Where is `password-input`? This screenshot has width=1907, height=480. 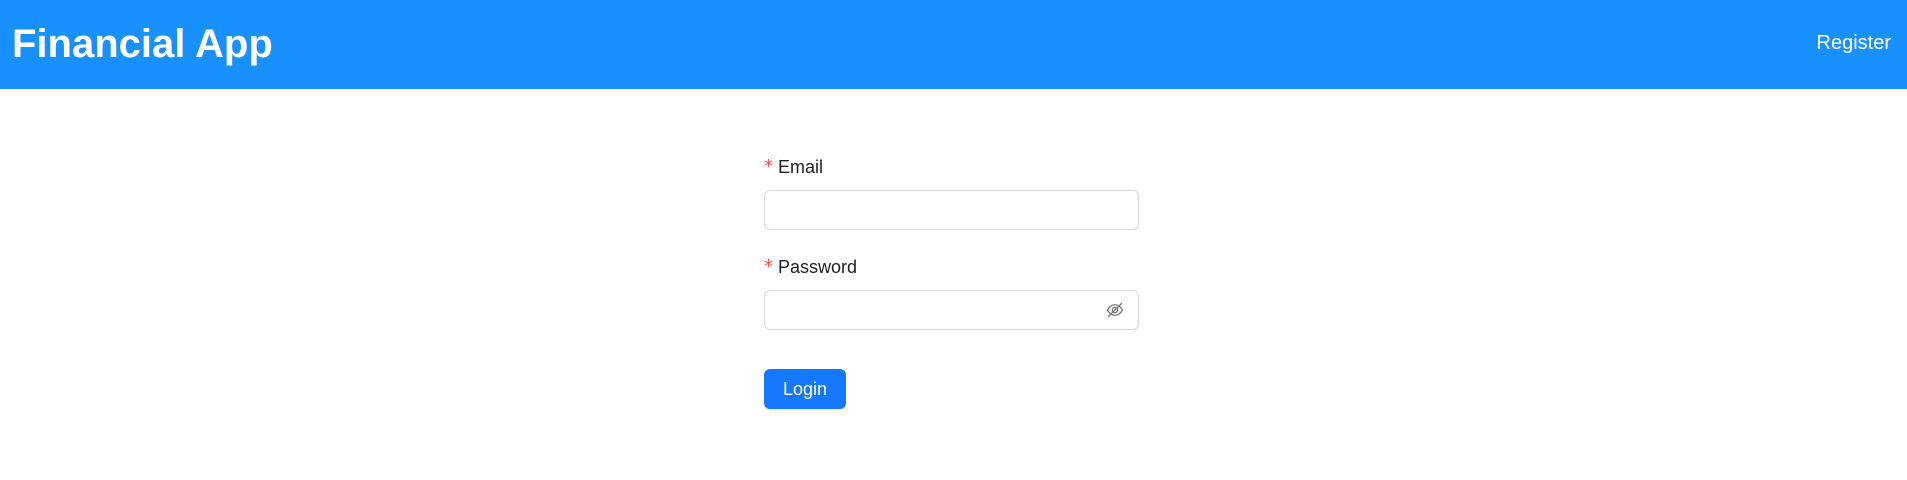
password-input is located at coordinates (951, 310).